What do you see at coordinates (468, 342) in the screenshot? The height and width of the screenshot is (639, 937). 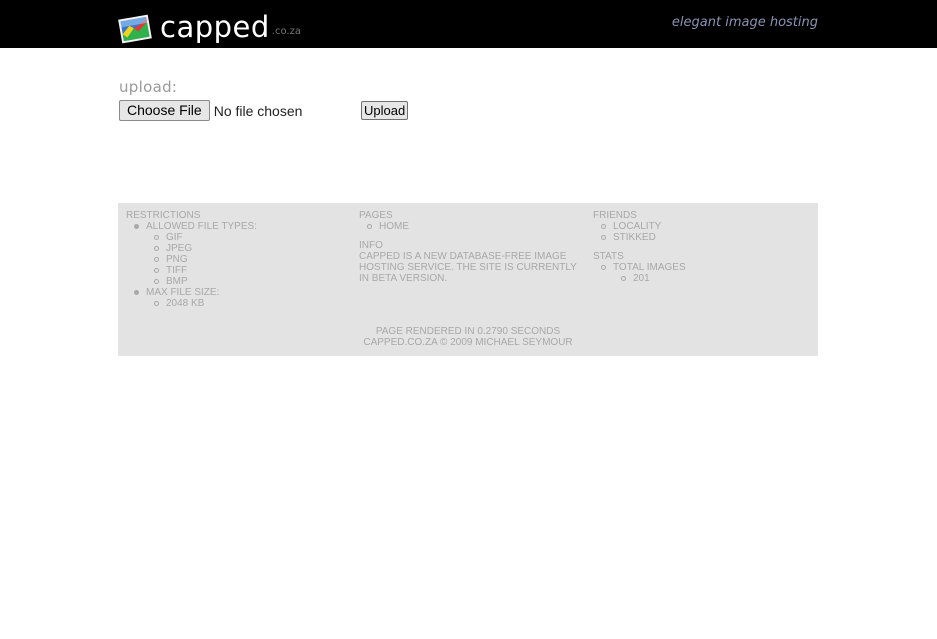 I see `copyright-text: CAPPED.CO.ZA © 2009 MICHAEL SEYMOUR` at bounding box center [468, 342].